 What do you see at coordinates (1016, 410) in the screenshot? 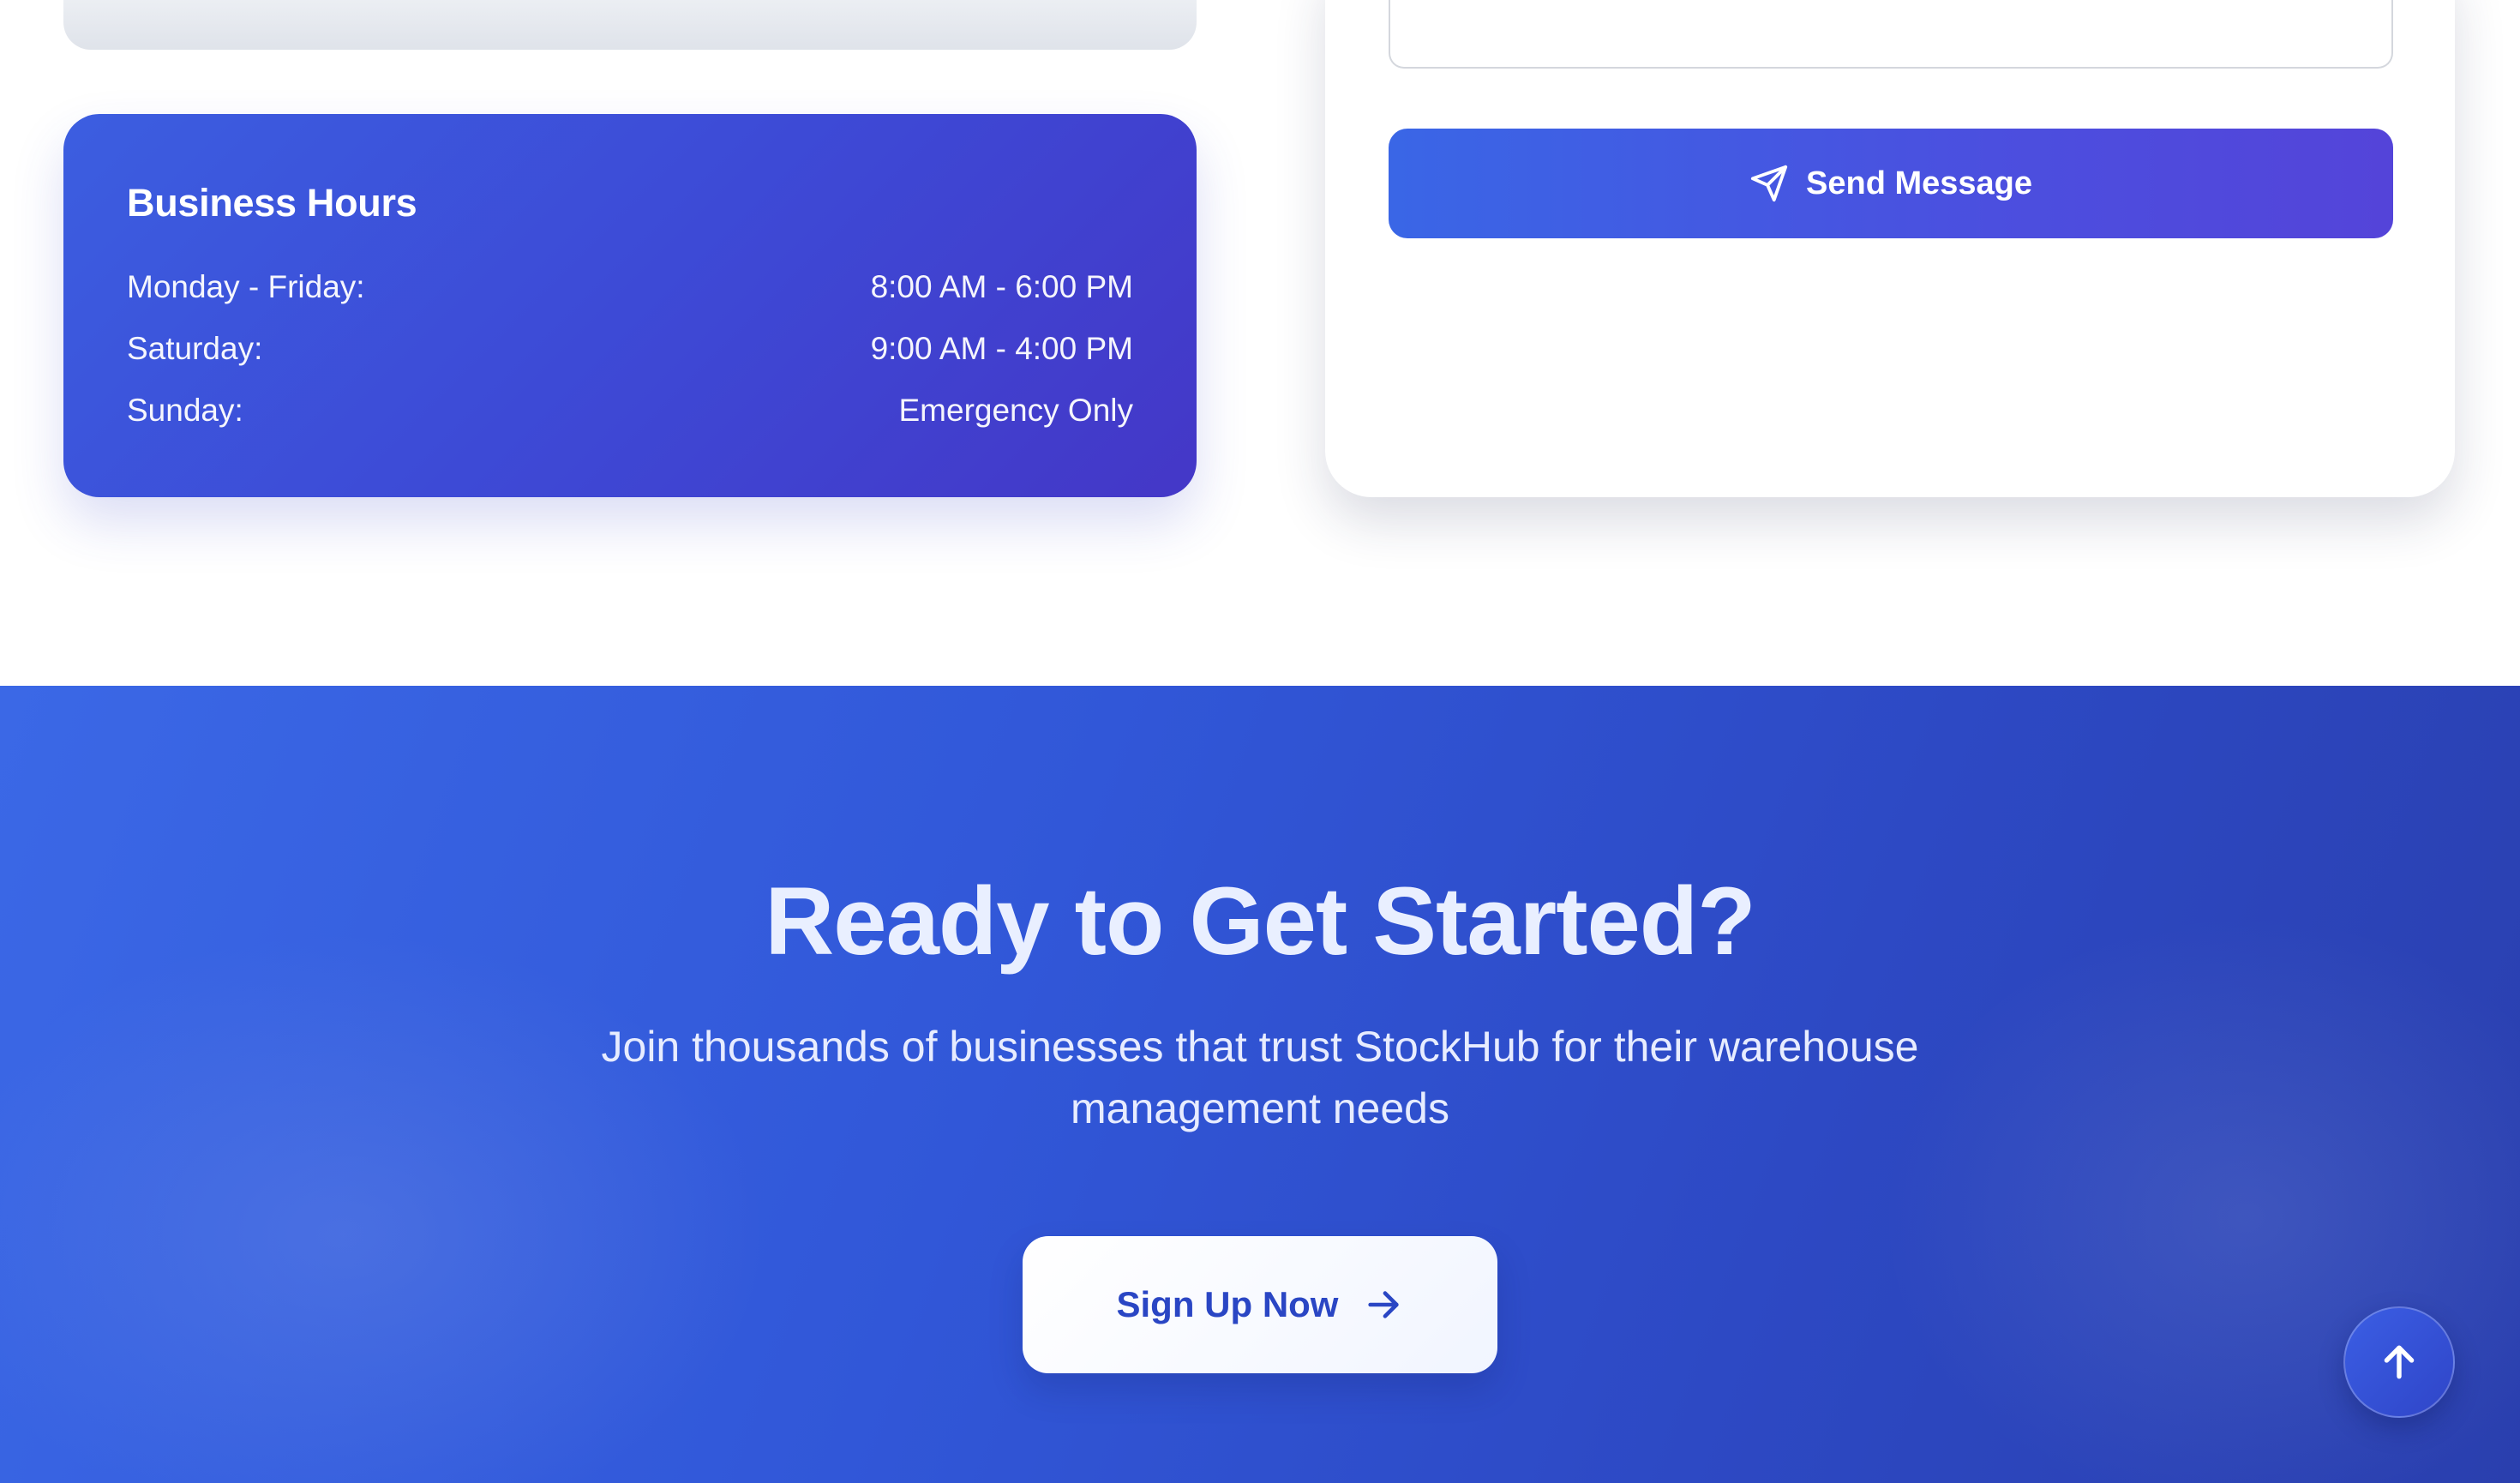
I see `hours-time: Emergency Only` at bounding box center [1016, 410].